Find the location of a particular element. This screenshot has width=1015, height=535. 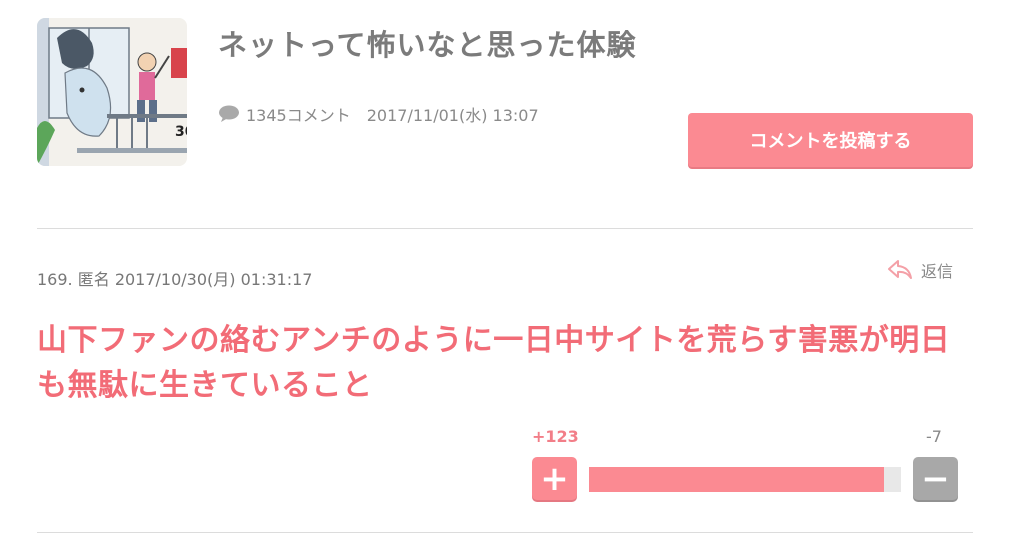

speech-bubble-icon is located at coordinates (229, 114).